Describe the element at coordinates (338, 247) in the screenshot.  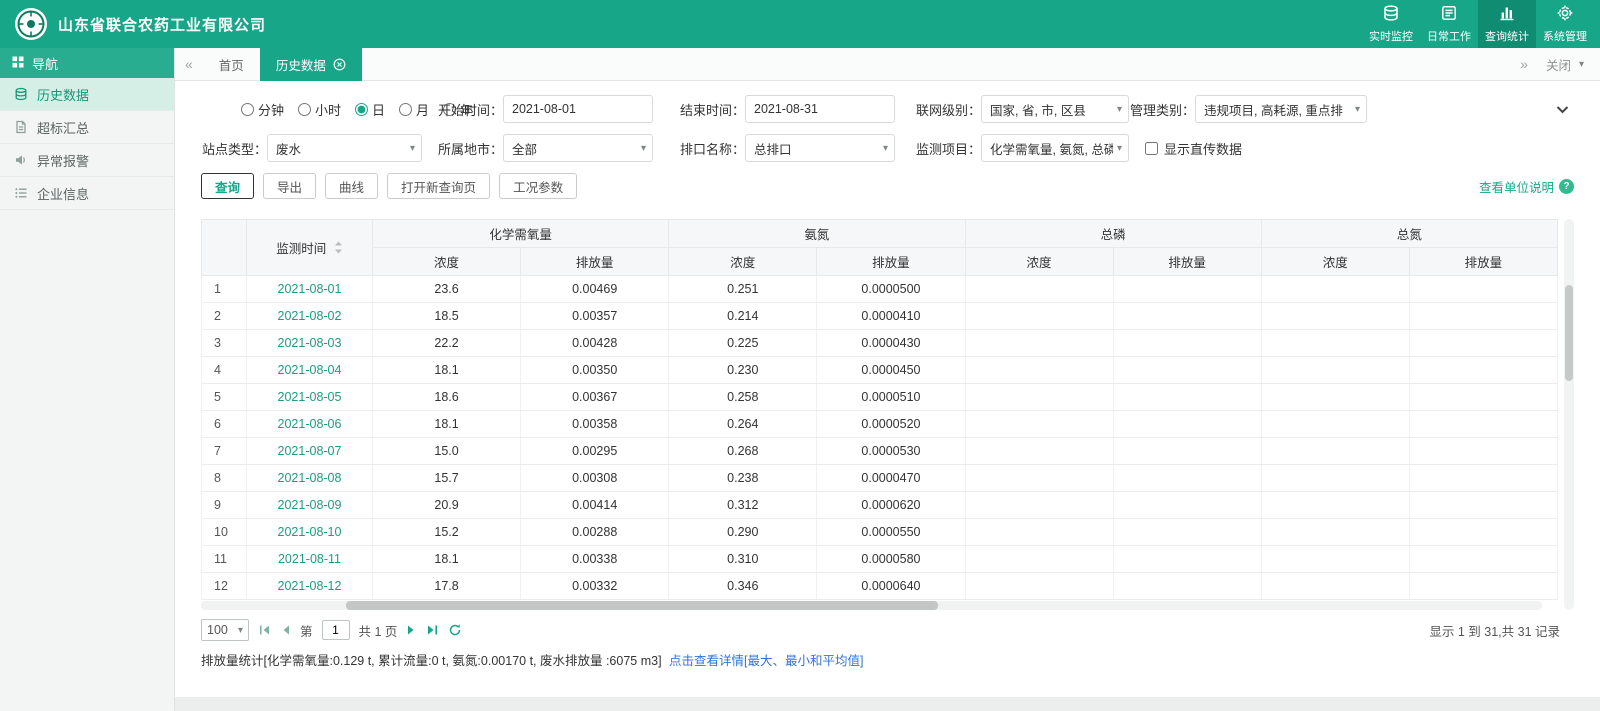
I see `sort-icon` at that location.